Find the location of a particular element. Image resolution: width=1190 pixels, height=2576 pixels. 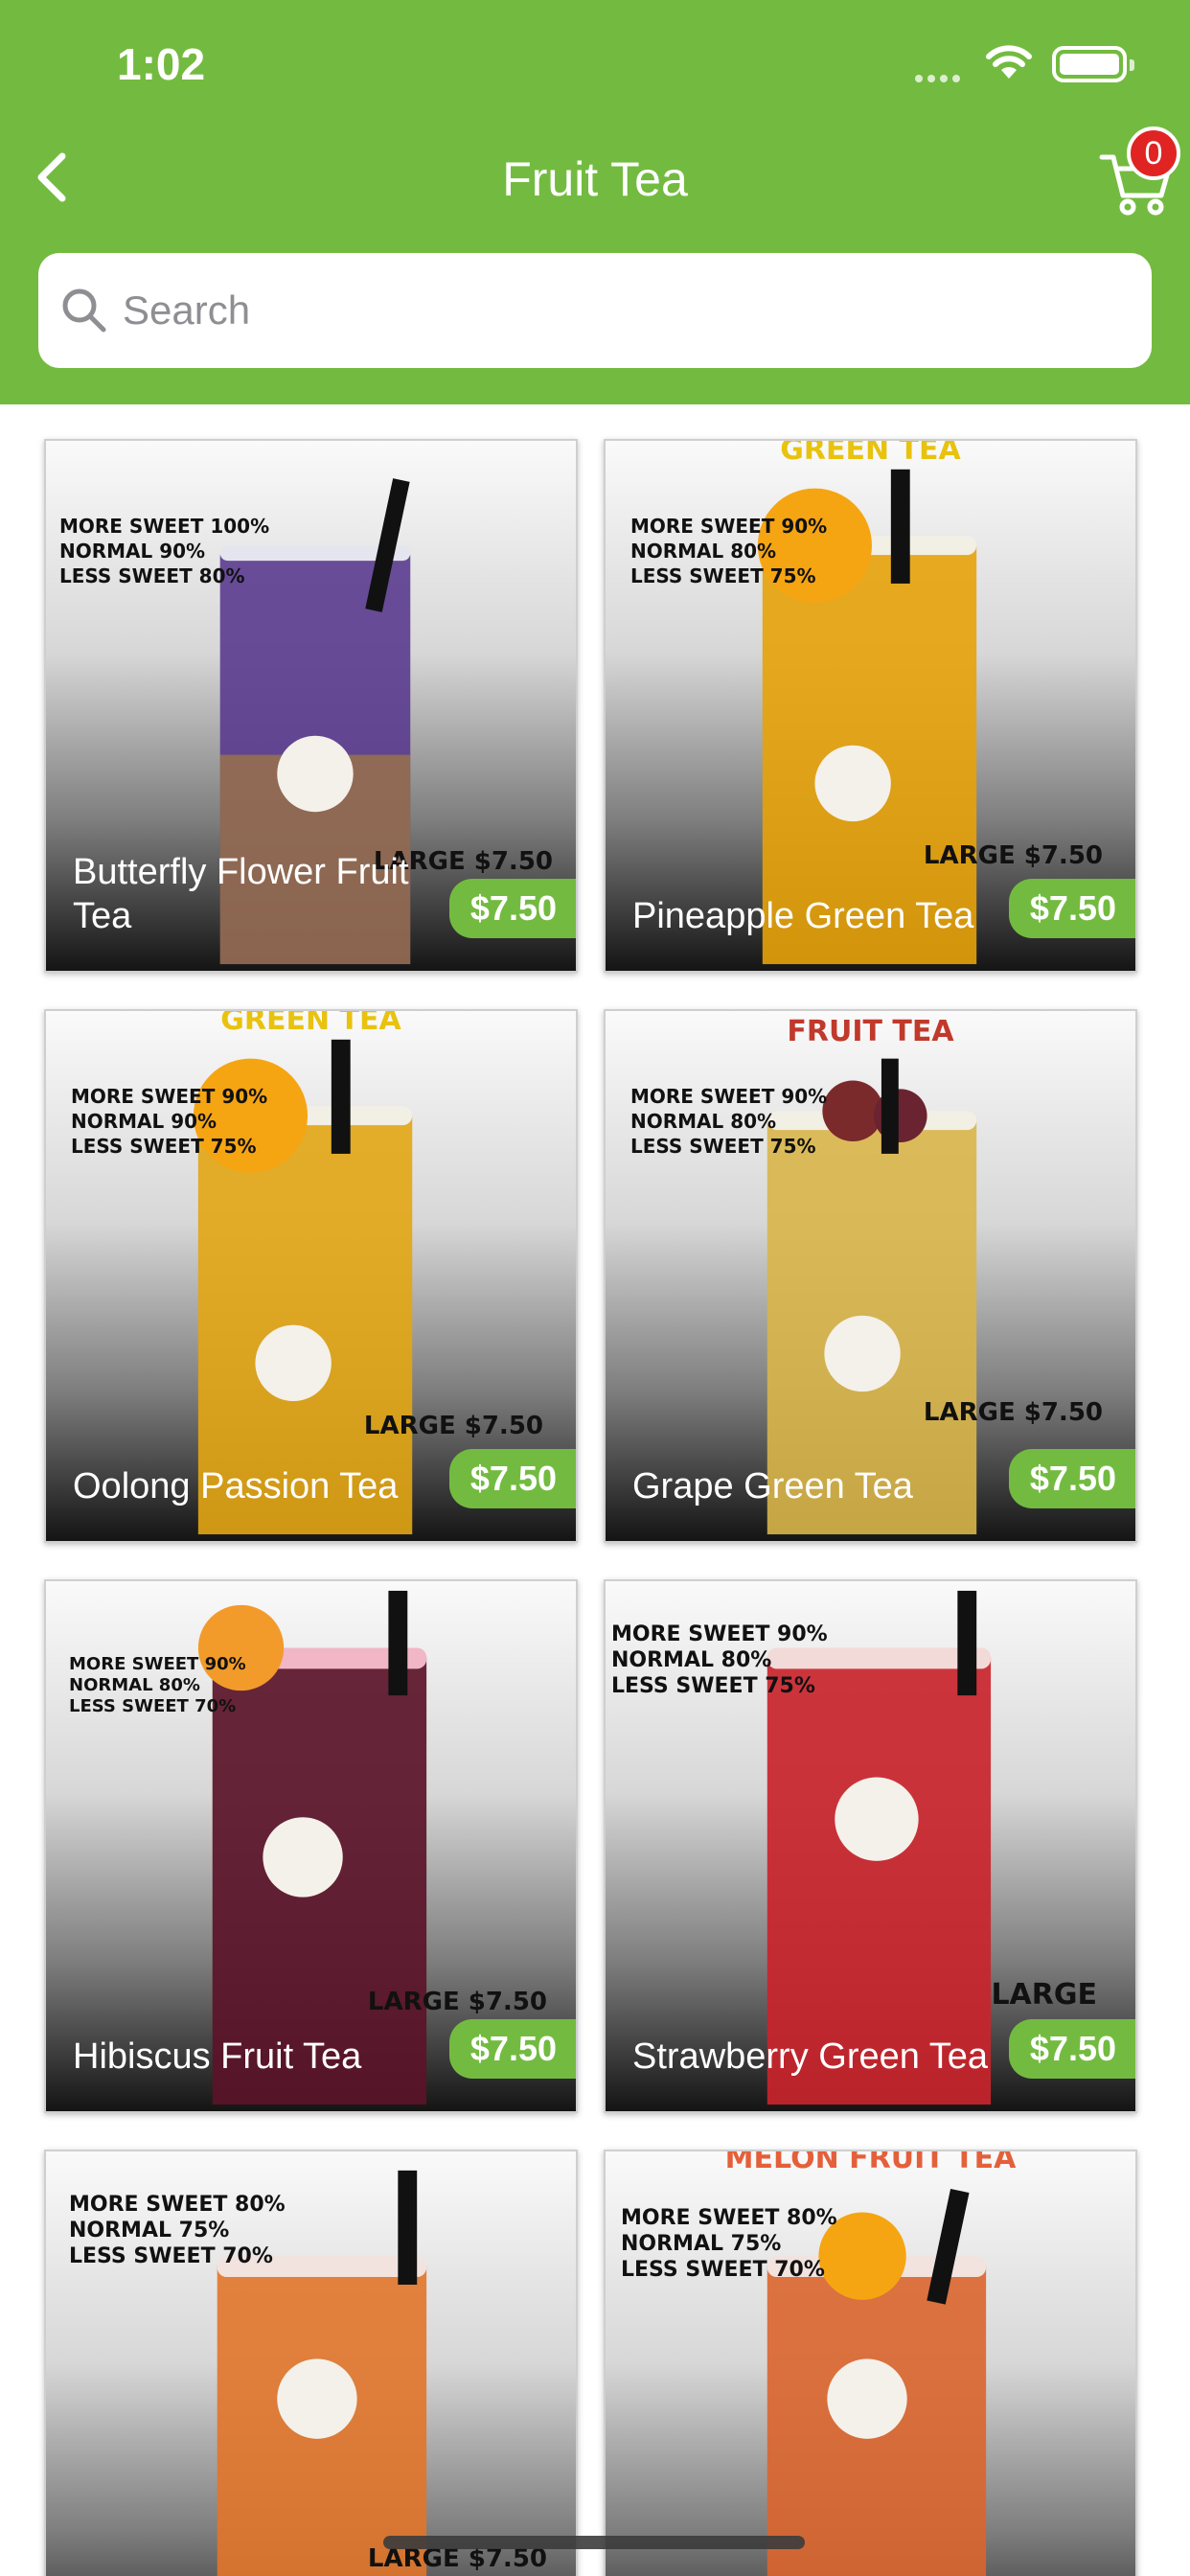

battery-icon is located at coordinates (1093, 64).